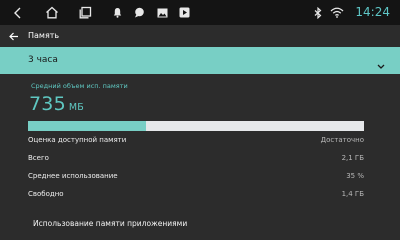  What do you see at coordinates (196, 126) in the screenshot?
I see `memory-usage-bar` at bounding box center [196, 126].